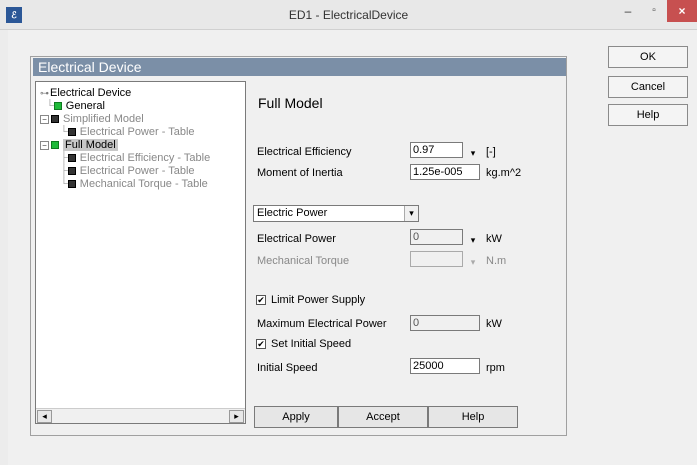  Describe the element at coordinates (495, 368) in the screenshot. I see `initial-speed-unit: rpm` at that location.